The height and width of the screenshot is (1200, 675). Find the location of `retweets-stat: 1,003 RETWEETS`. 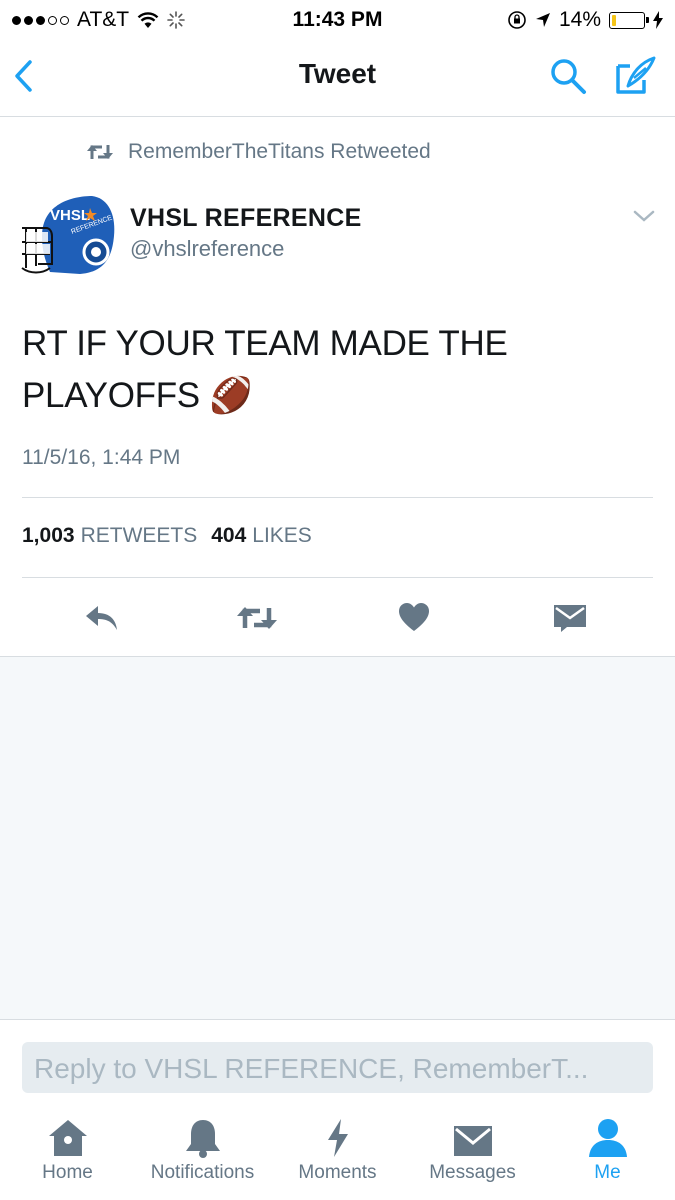

retweets-stat: 1,003 RETWEETS is located at coordinates (109, 536).